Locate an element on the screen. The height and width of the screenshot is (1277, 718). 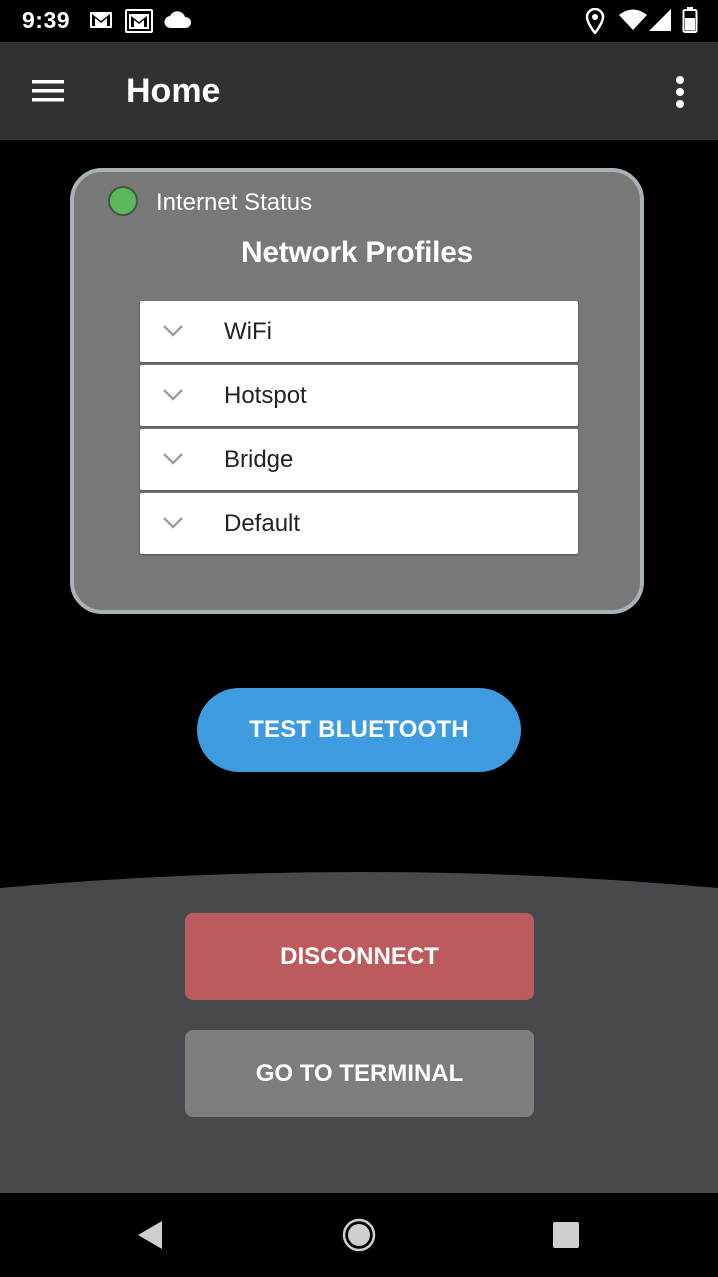
profile-item-wifi: WiFi is located at coordinates (359, 331).